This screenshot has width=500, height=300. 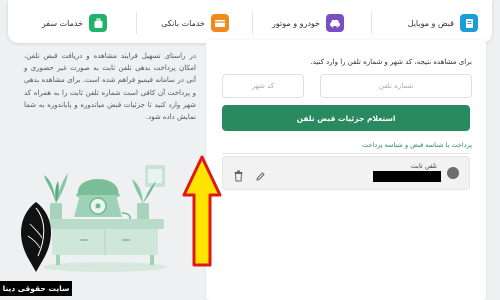 What do you see at coordinates (62, 23) in the screenshot?
I see `category-travel-label: خدمات سفر` at bounding box center [62, 23].